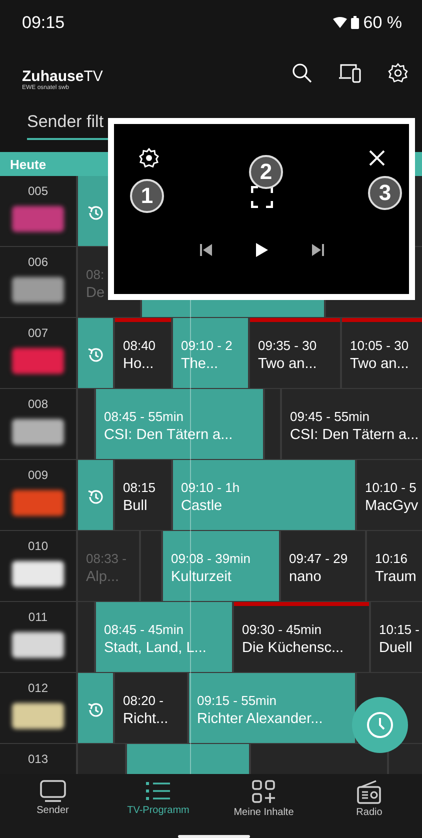 This screenshot has width=422, height=838. I want to click on devices-icon, so click(350, 72).